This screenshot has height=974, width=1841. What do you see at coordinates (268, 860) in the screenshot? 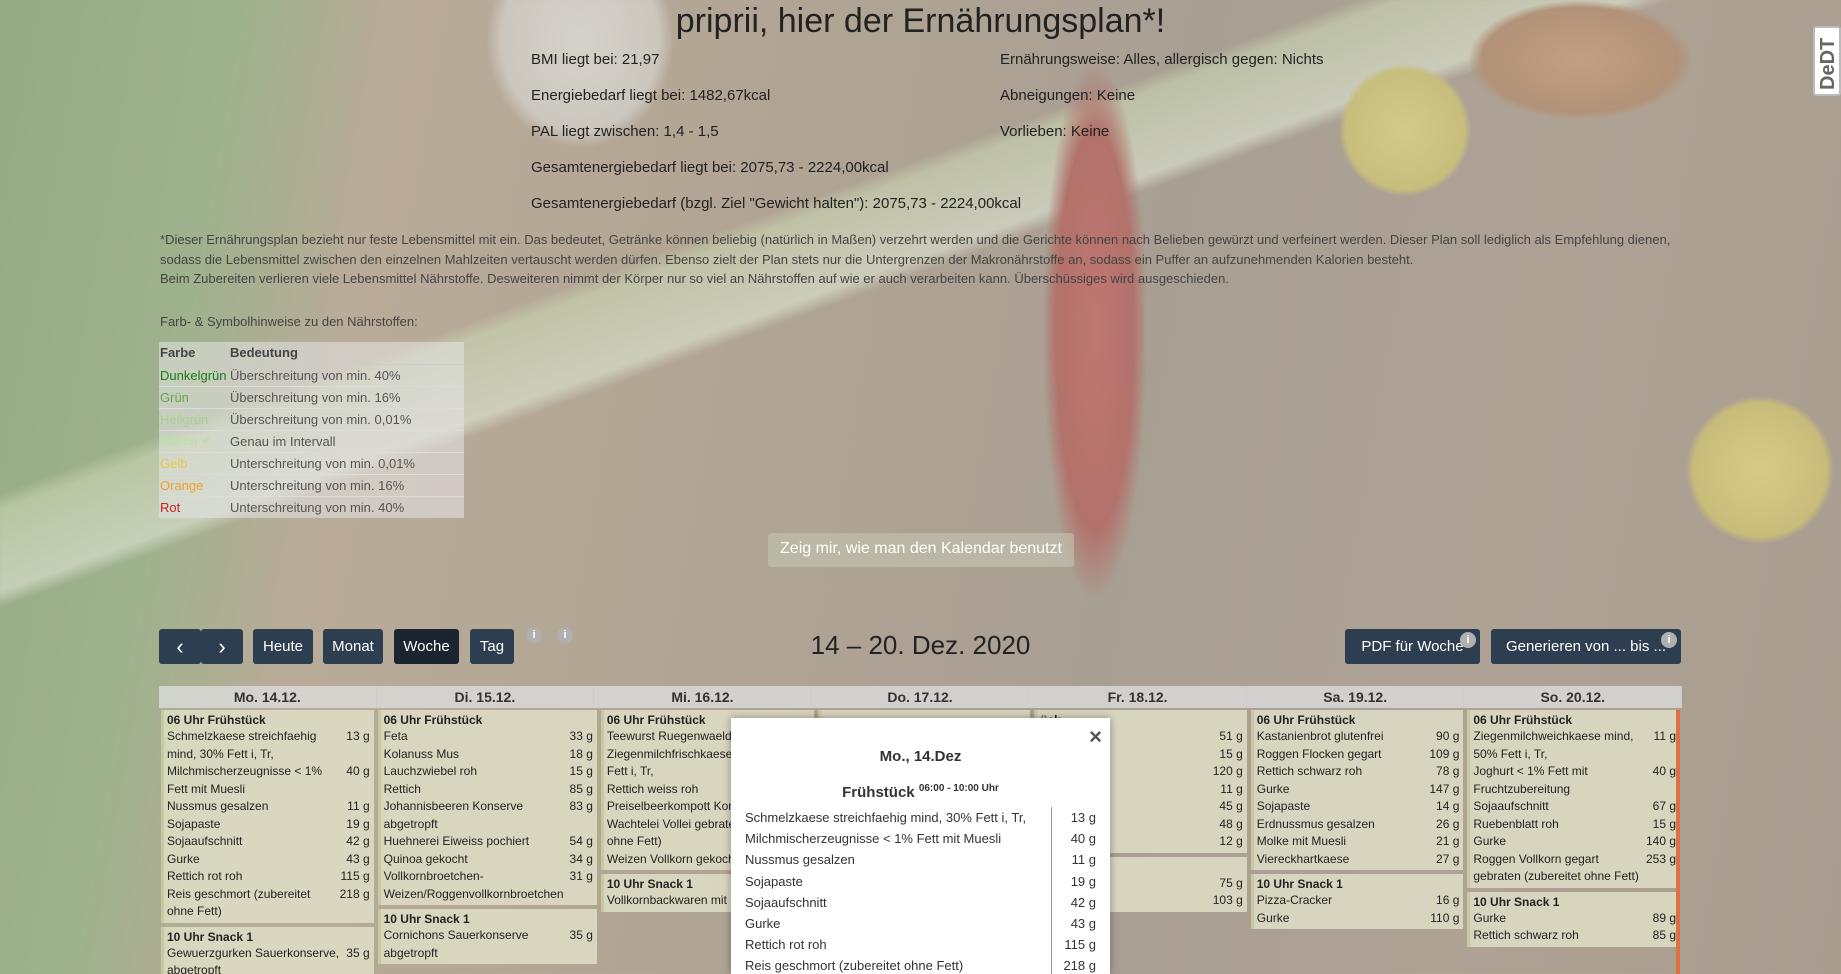
I see `food-item: Gurke 43 g` at bounding box center [268, 860].